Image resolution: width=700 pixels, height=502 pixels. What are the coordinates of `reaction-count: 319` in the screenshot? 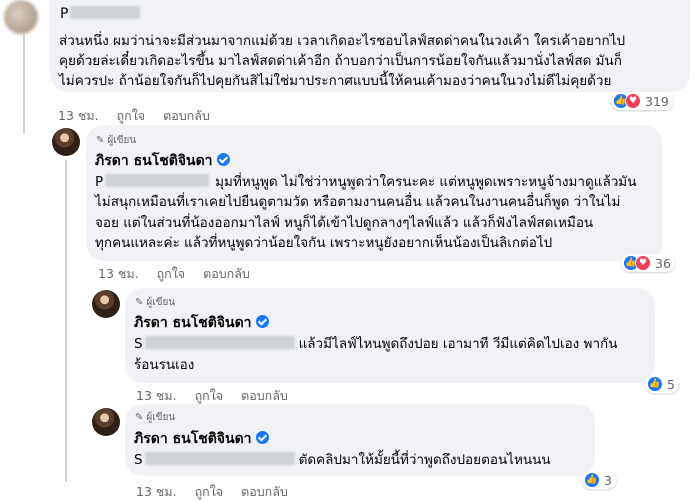 It's located at (657, 101).